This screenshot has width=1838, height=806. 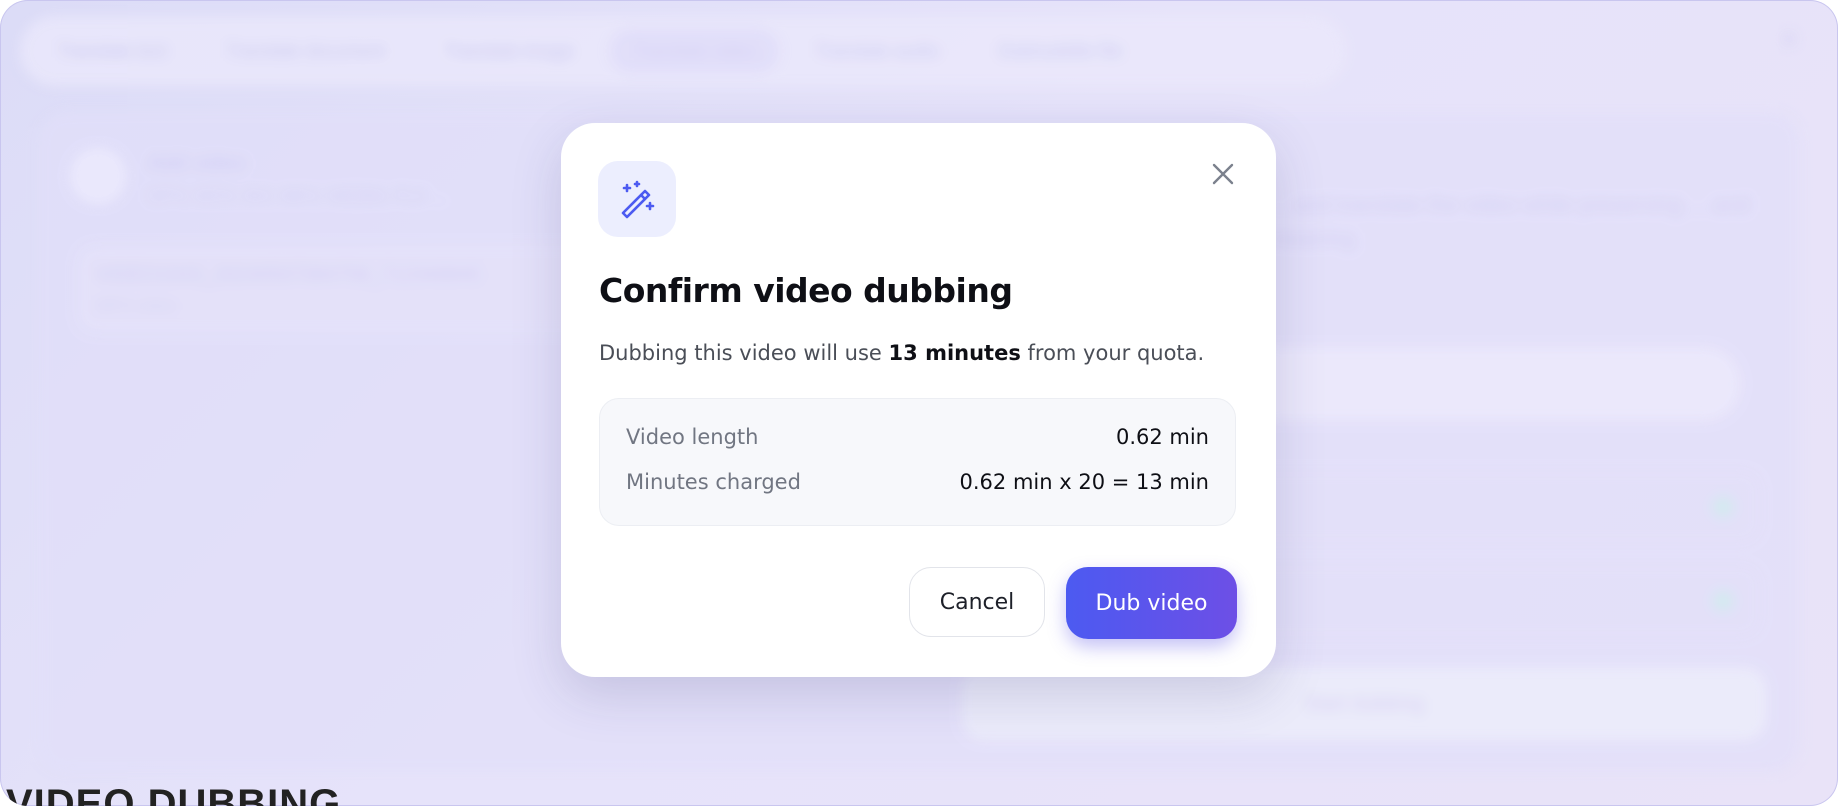 I want to click on desc-prefix: Dubbing this video will use, so click(x=744, y=353).